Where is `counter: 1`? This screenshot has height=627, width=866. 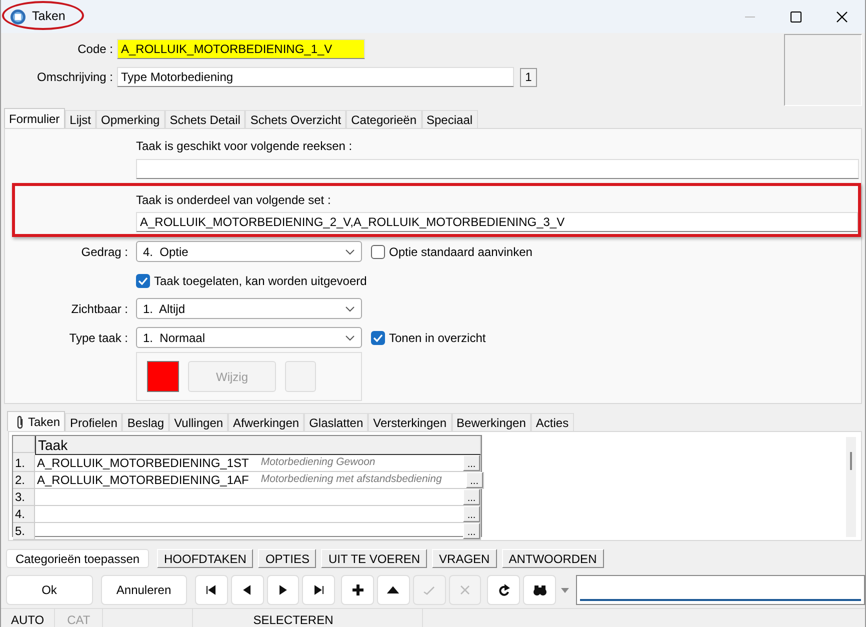 counter: 1 is located at coordinates (528, 77).